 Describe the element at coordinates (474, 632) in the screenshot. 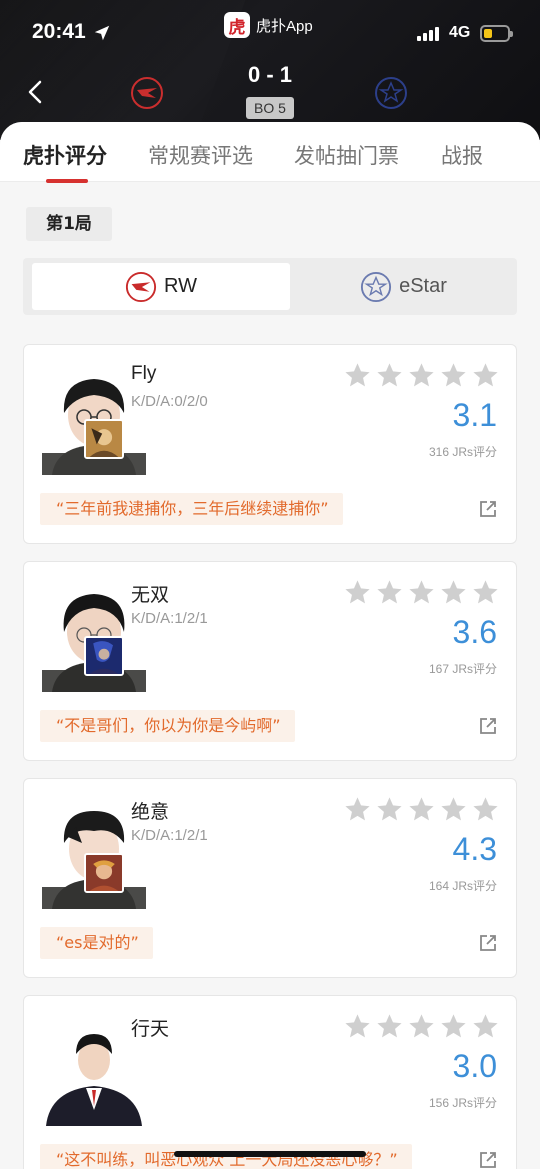

I see `player-rating: 3.6` at that location.